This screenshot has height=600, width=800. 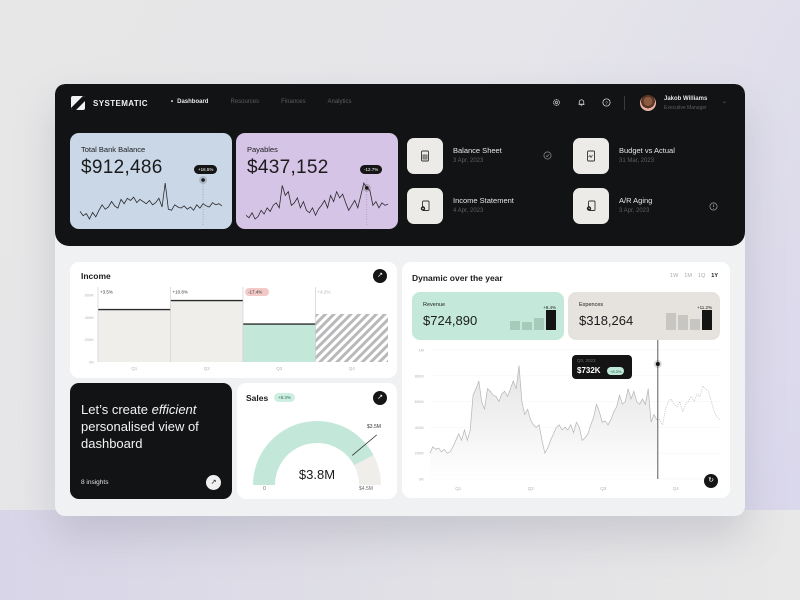 I want to click on gear-icon, so click(x=556, y=102).